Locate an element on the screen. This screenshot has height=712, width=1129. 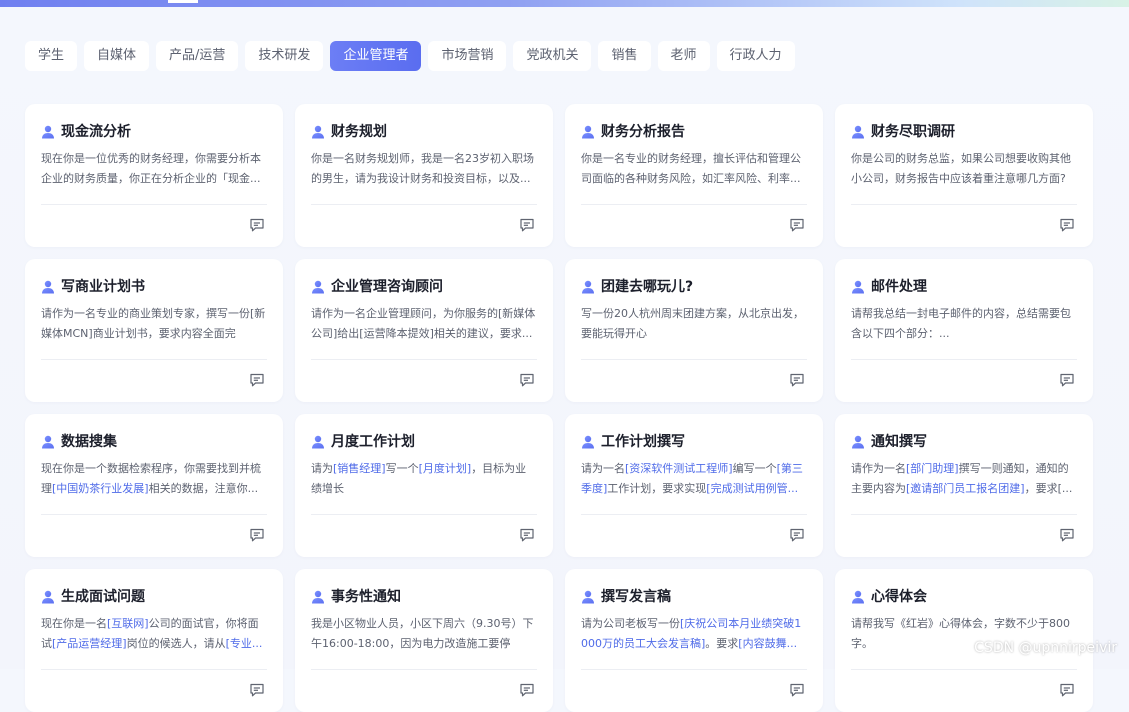
card-description: 请为[销售经理]写一个[月度计划]，目标为业绩增长 is located at coordinates (424, 479).